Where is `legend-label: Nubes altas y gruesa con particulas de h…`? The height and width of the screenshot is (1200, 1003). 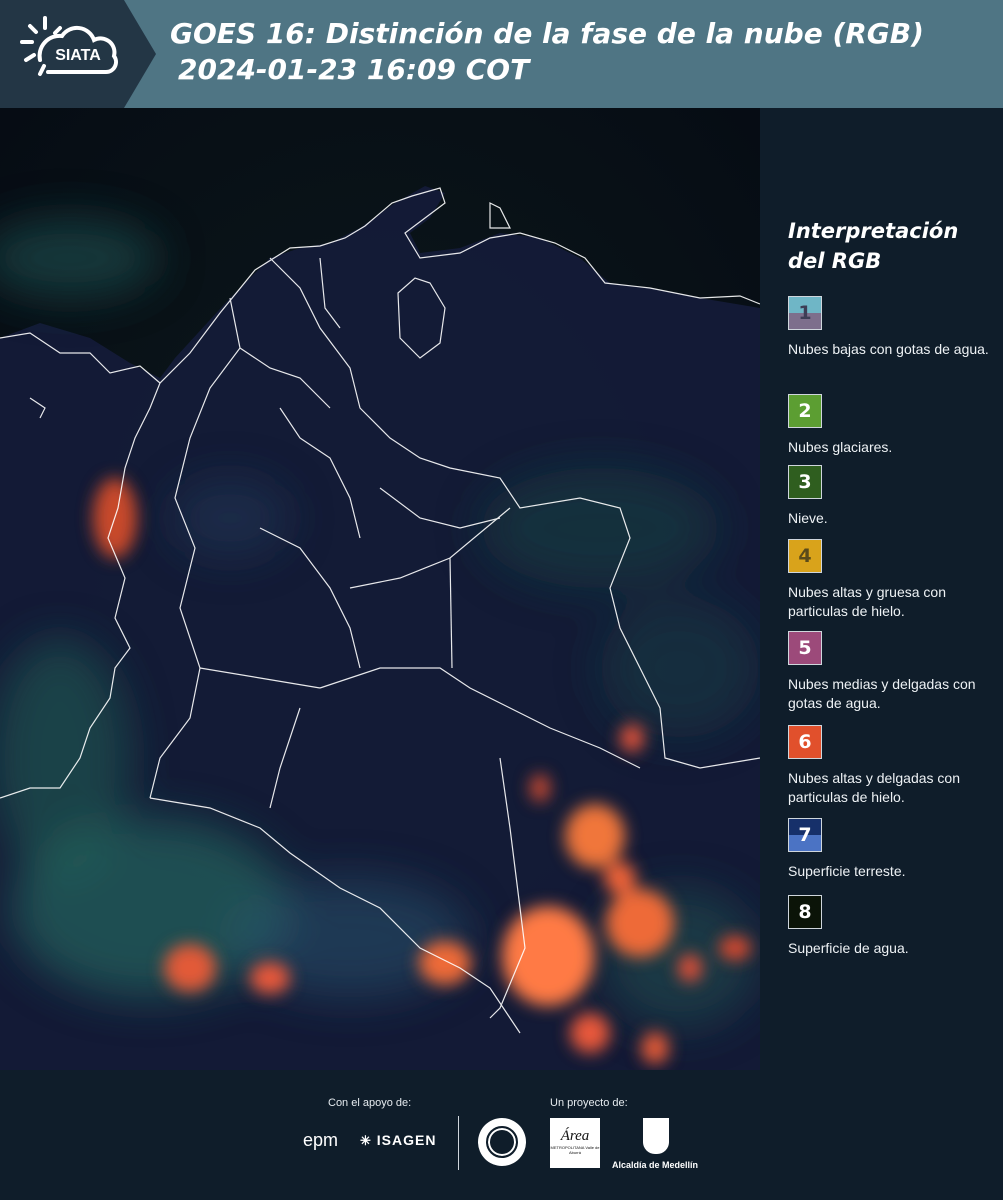
legend-label: Nubes altas y gruesa con particulas de h… is located at coordinates (867, 601).